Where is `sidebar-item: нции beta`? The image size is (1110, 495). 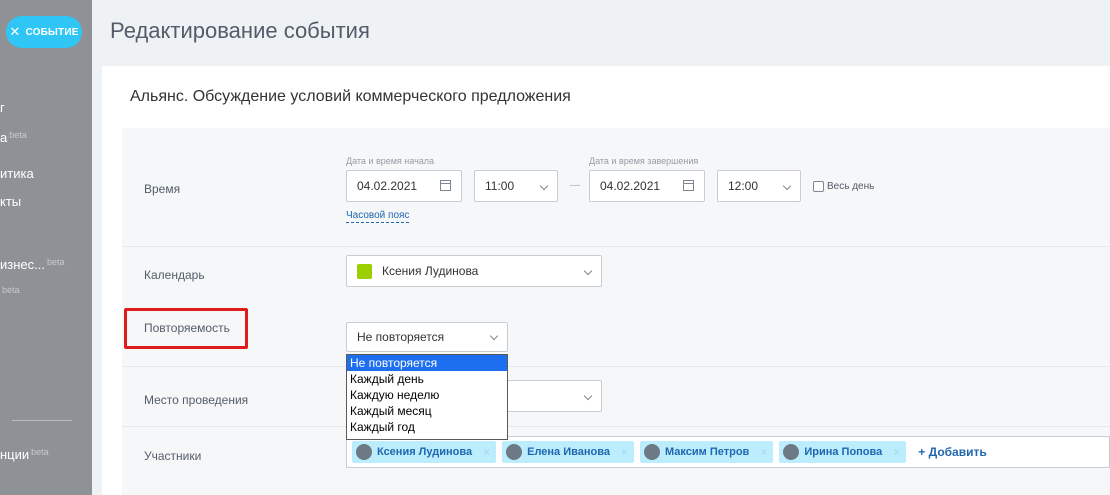 sidebar-item: нции beta is located at coordinates (24, 454).